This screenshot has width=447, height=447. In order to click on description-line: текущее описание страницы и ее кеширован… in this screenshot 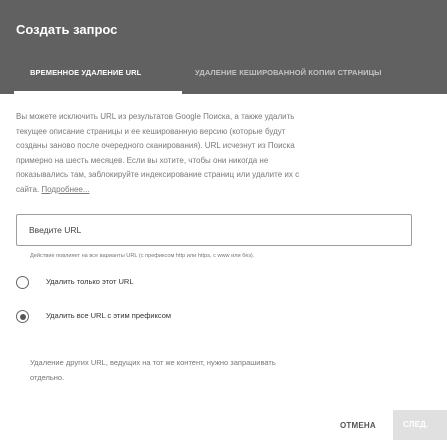, I will do `click(151, 131)`.